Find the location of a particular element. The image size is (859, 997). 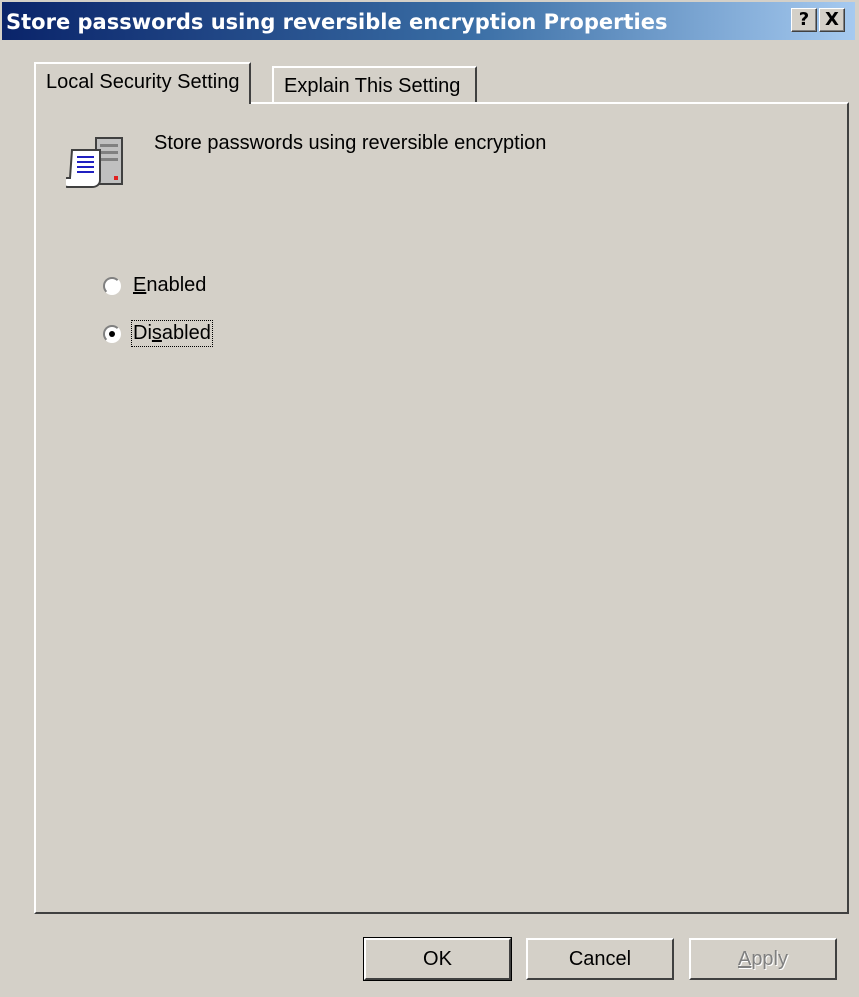

tab-local-security-setting: Local Security Setting is located at coordinates (143, 83).